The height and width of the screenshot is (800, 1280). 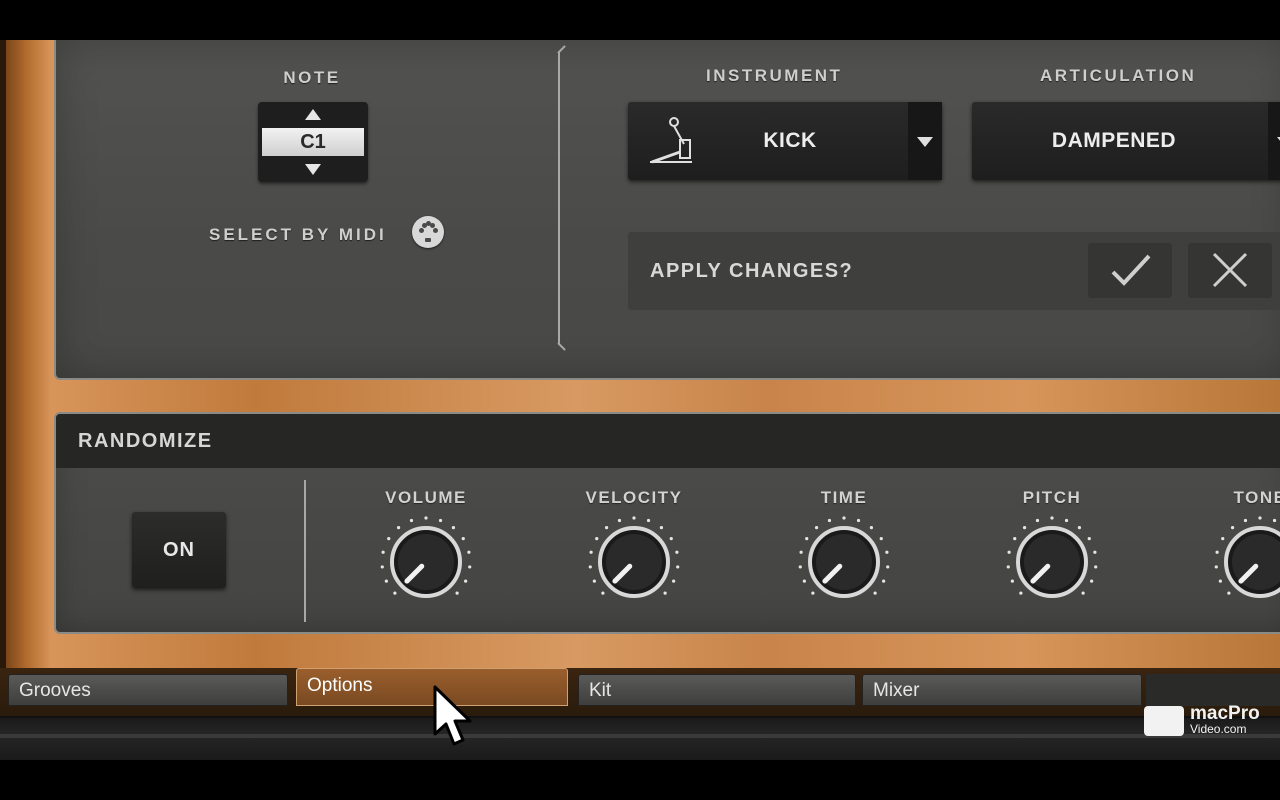 I want to click on letterbox-top, so click(x=640, y=20).